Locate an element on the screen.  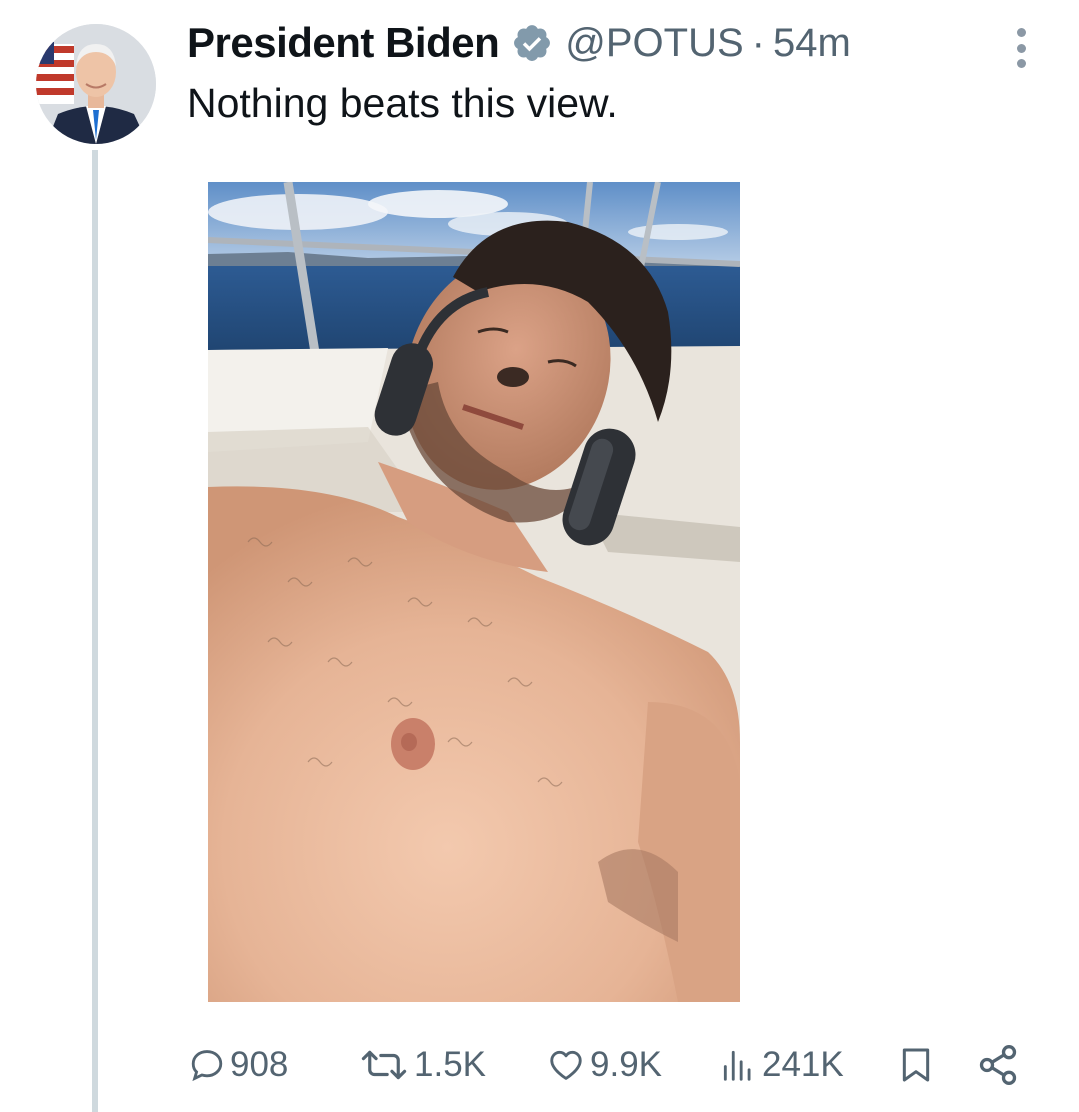
tweet-header: President Biden @POTUS · 54m is located at coordinates (519, 43).